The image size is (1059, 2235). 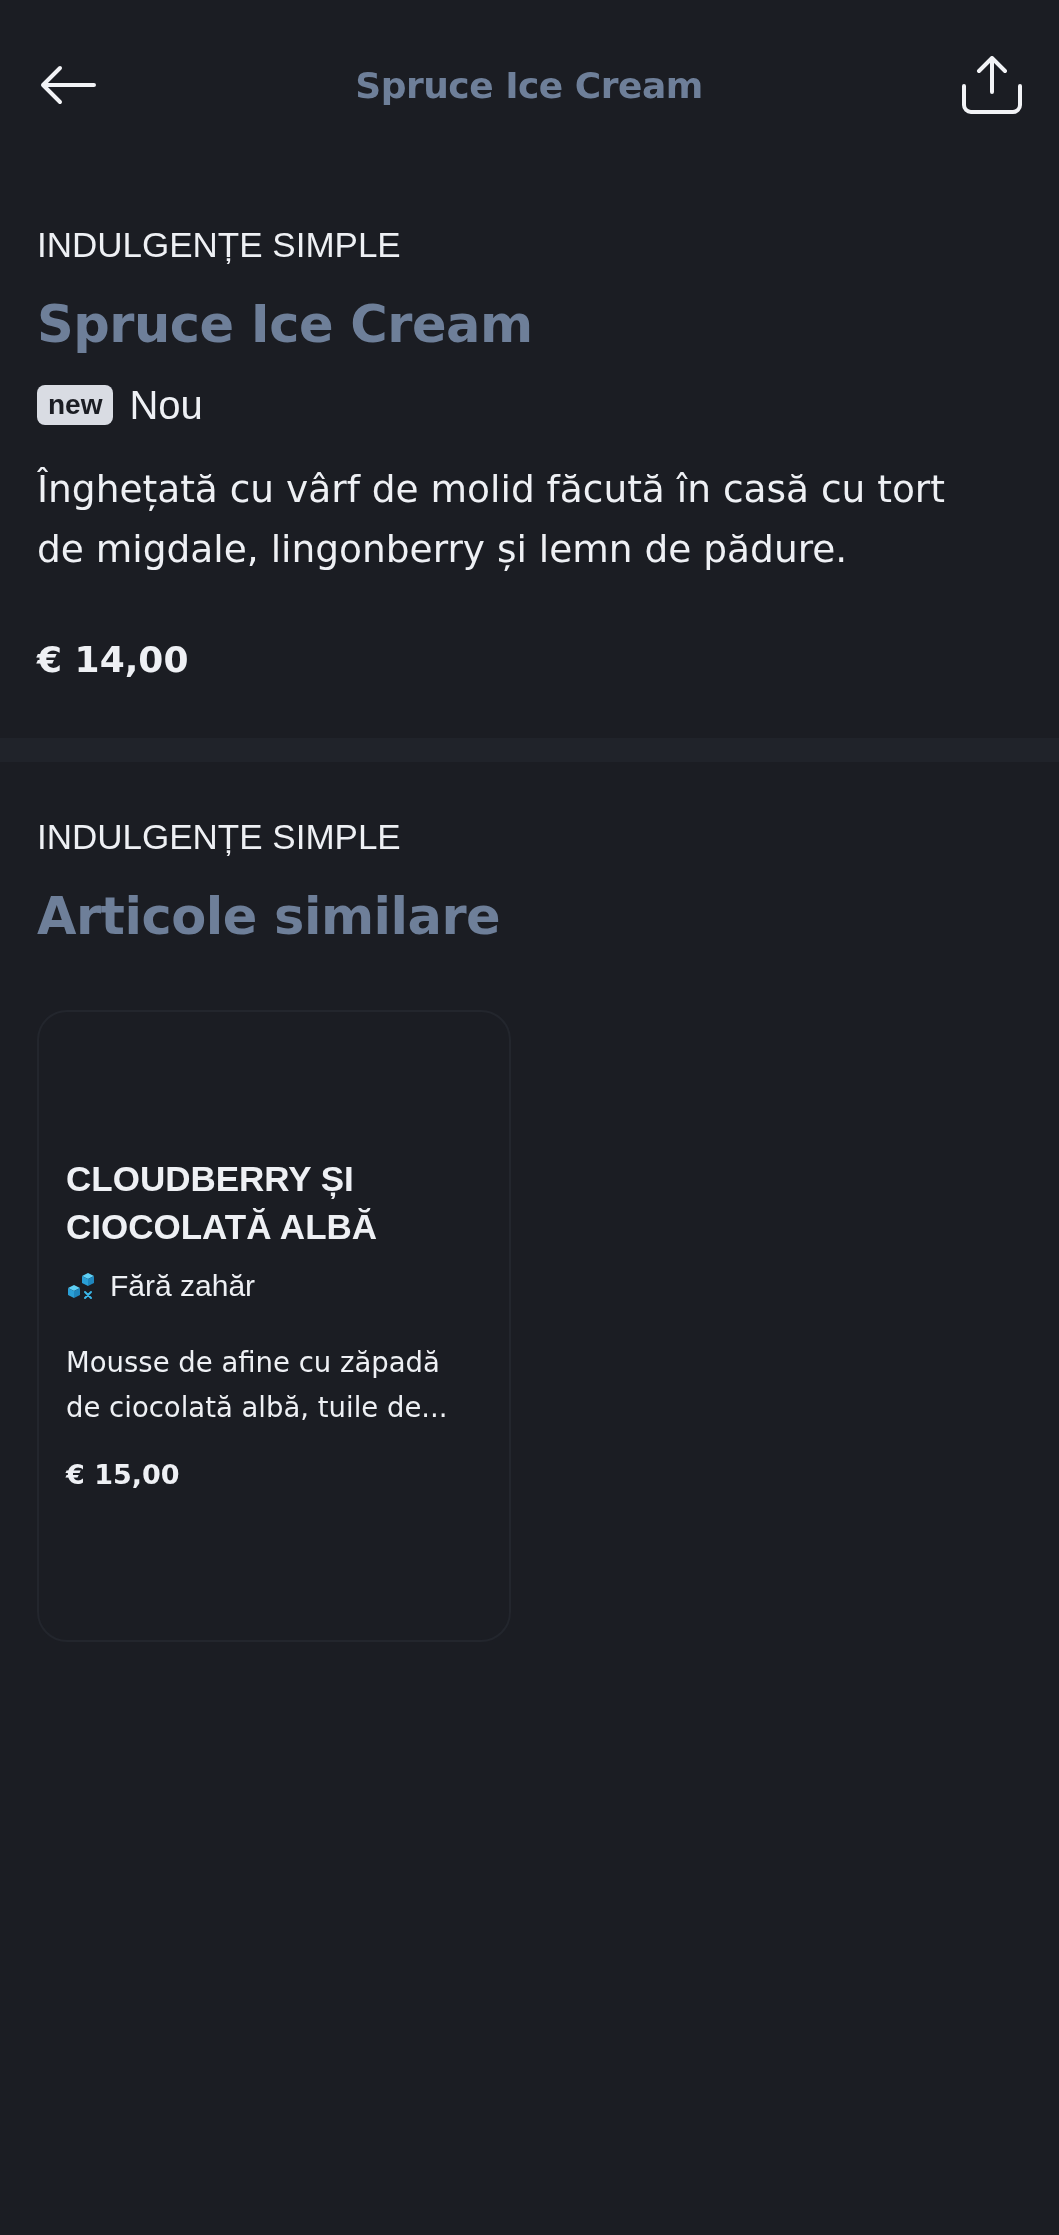 I want to click on section-title: Articole similare, so click(x=269, y=917).